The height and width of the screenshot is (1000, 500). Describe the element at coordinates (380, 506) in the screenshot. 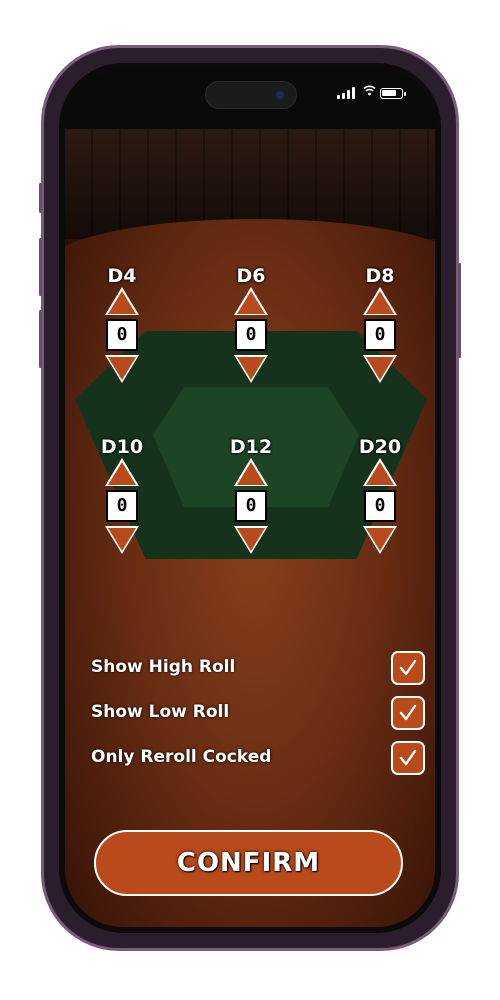

I see `die-count-d20: 0` at that location.